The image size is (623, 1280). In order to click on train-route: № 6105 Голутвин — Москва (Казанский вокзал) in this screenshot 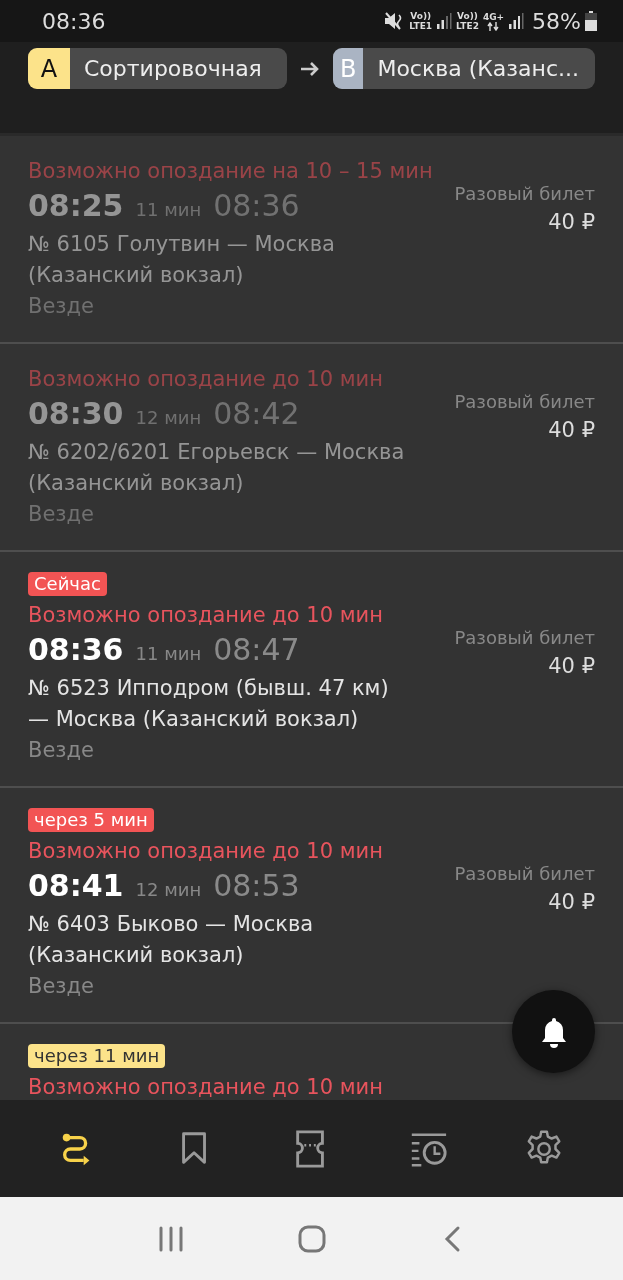, I will do `click(182, 260)`.